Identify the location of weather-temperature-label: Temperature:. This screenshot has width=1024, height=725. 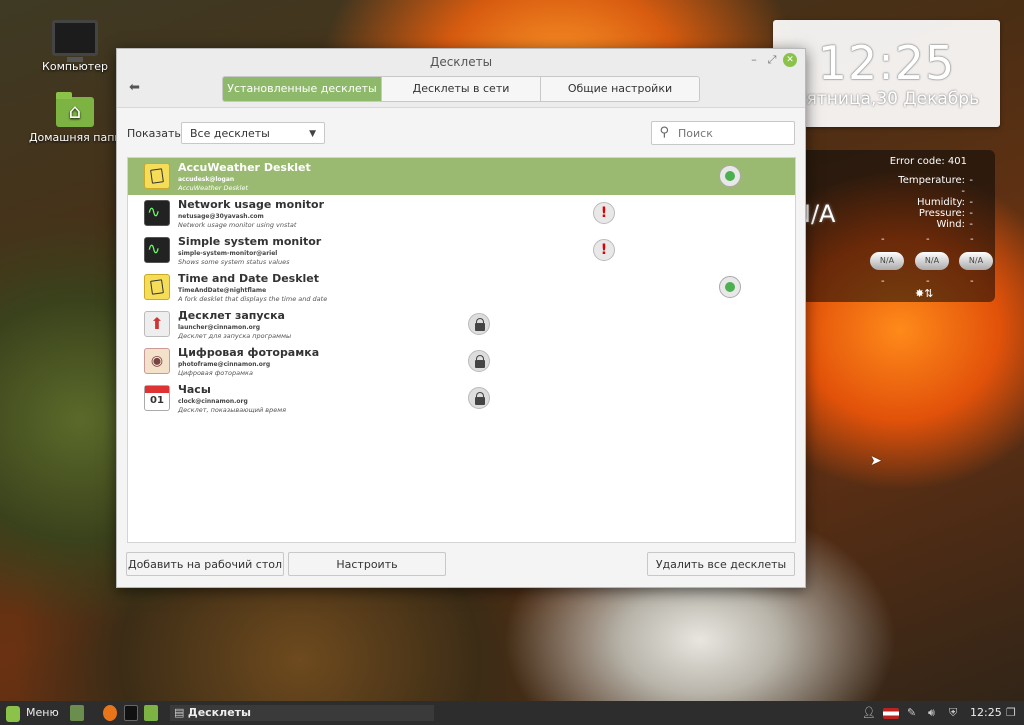
(931, 180).